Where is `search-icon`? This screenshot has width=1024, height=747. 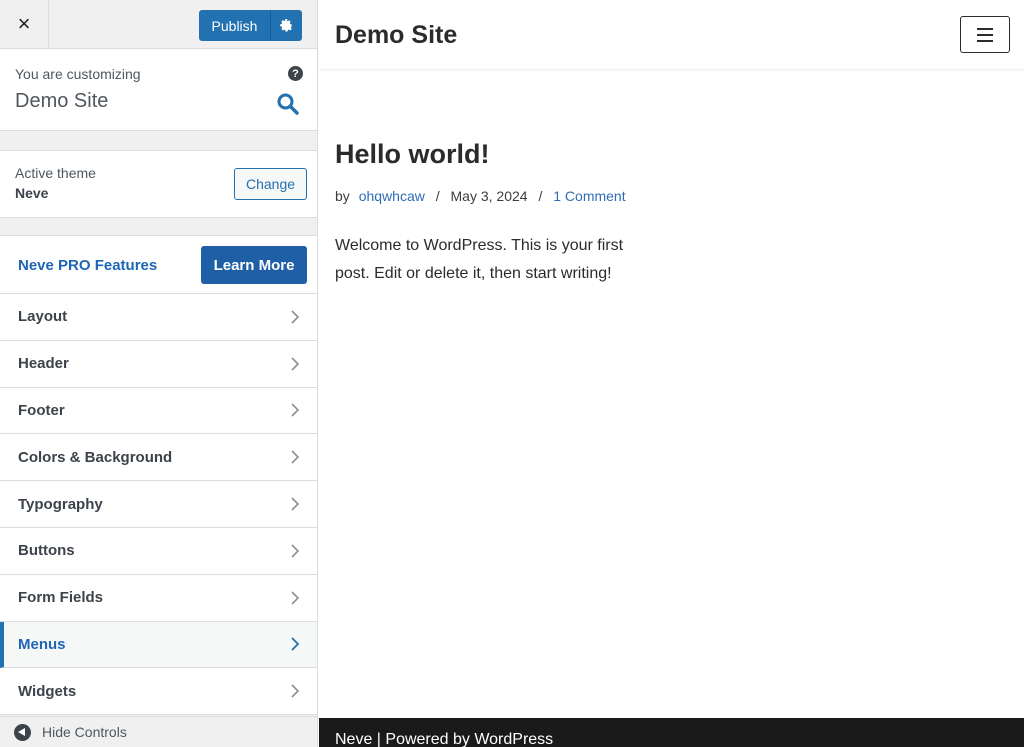 search-icon is located at coordinates (288, 104).